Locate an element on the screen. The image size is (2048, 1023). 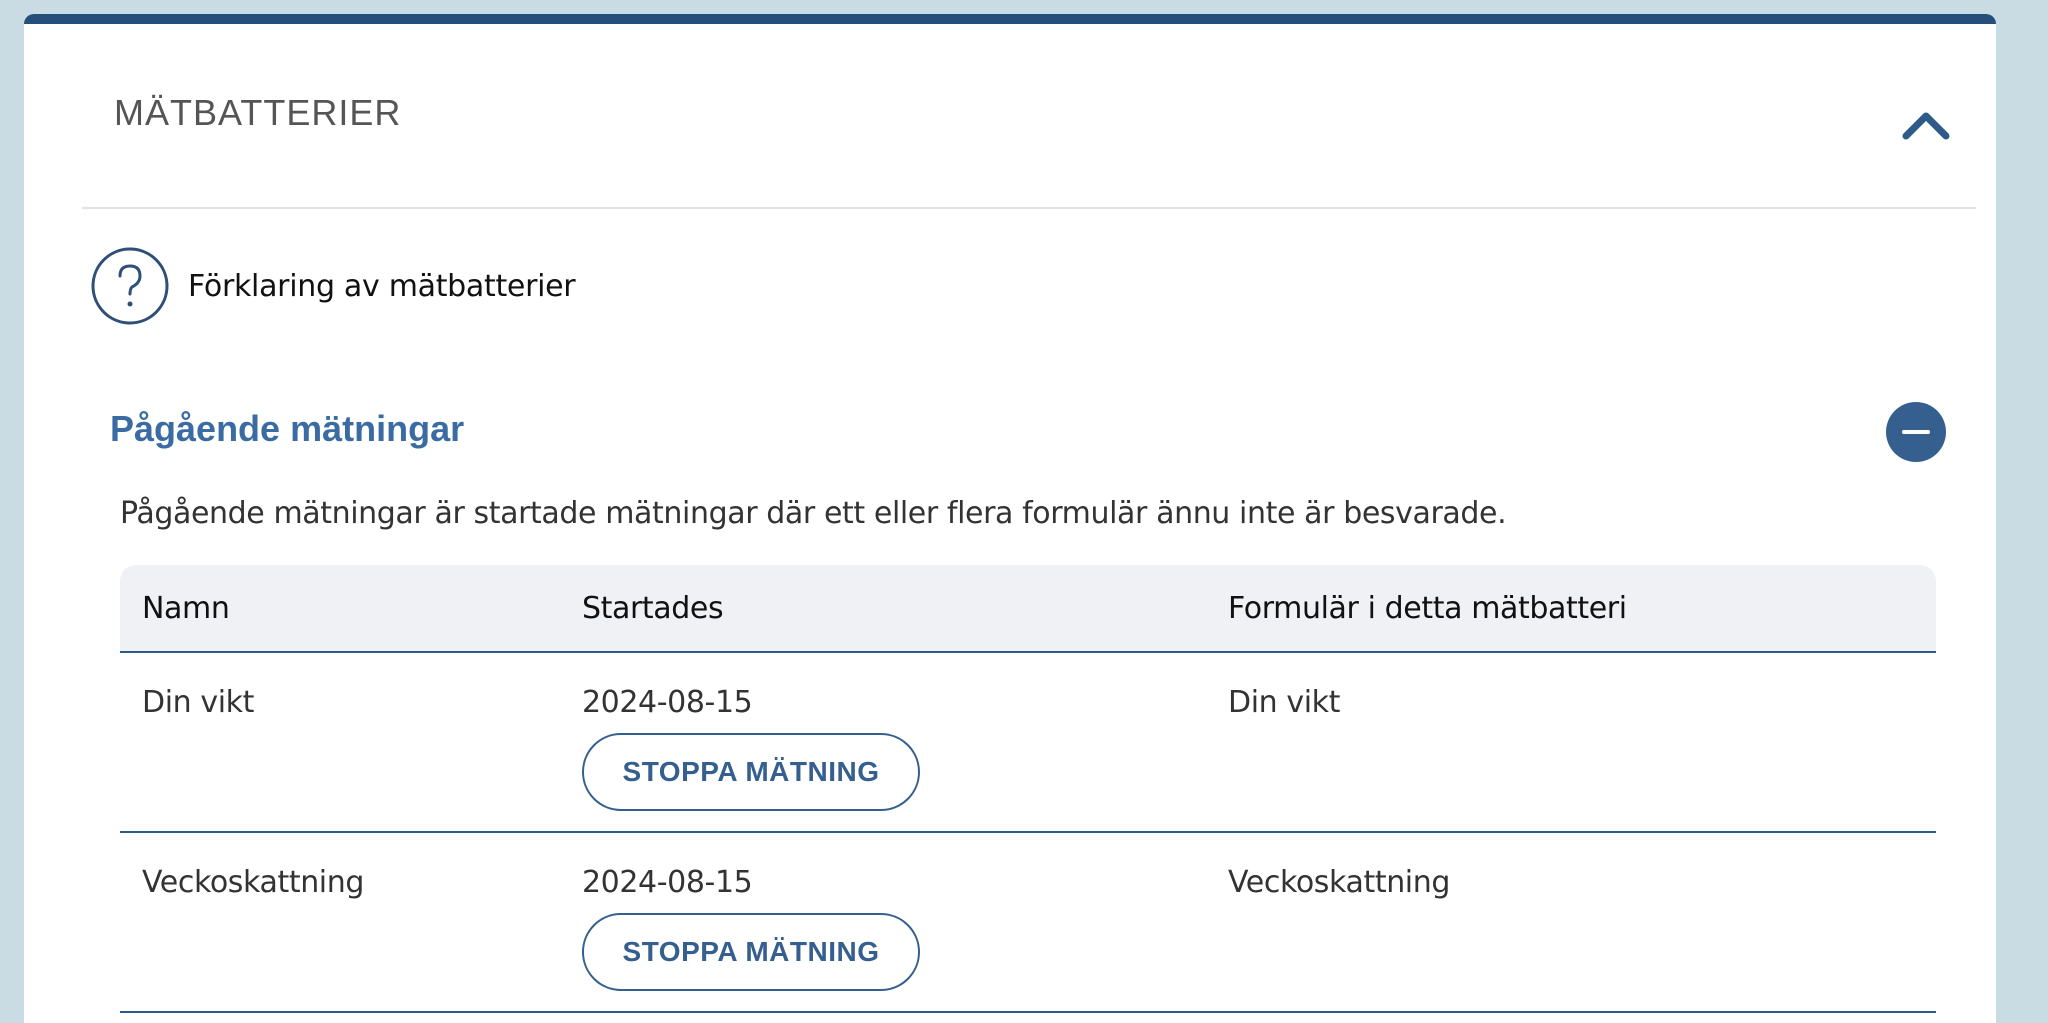
column-header-forms: Formulär i detta mätbatteri is located at coordinates (1427, 608).